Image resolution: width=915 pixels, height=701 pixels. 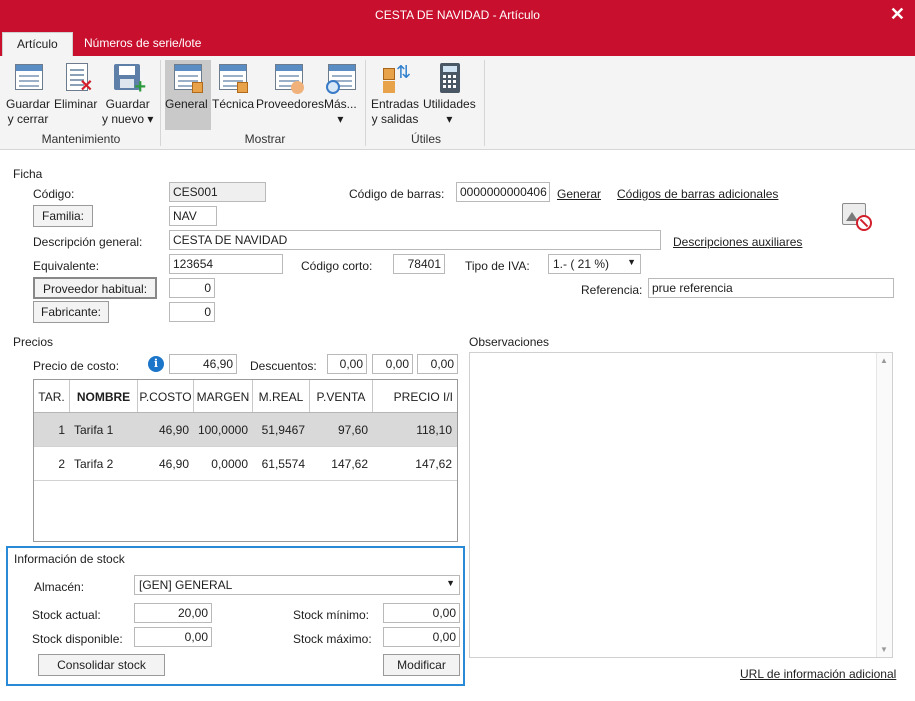 I want to click on fabricante-field: 0, so click(x=192, y=312).